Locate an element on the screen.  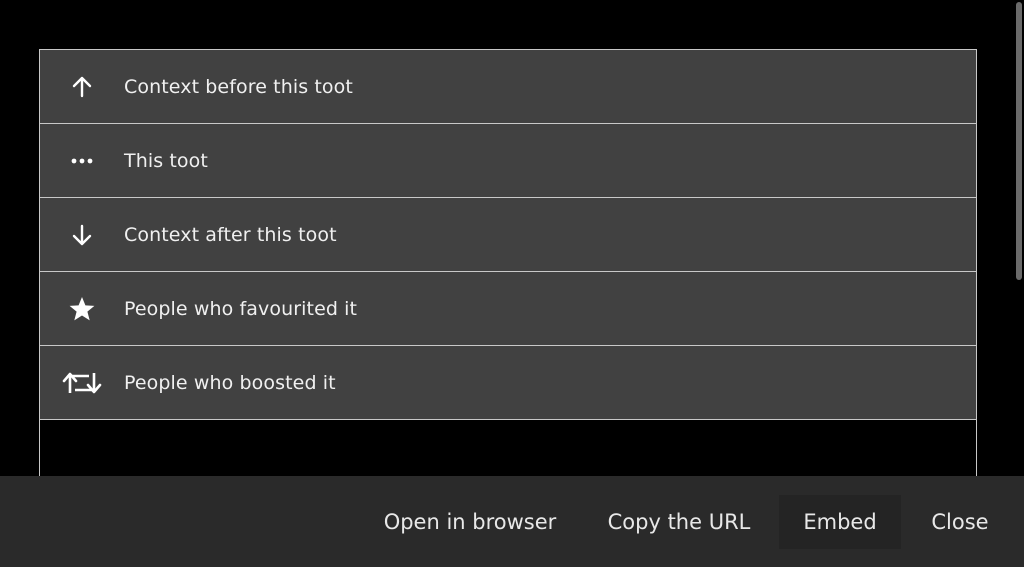
menu-item-label: This toot is located at coordinates (166, 160).